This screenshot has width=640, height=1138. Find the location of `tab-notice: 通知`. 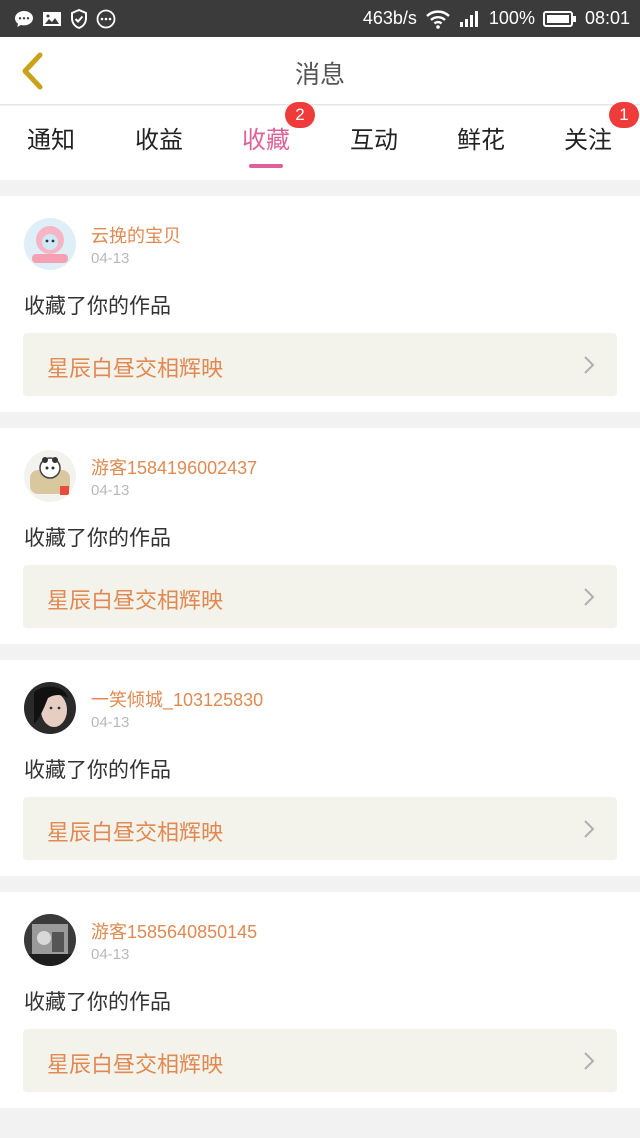

tab-notice: 通知 is located at coordinates (51, 140).